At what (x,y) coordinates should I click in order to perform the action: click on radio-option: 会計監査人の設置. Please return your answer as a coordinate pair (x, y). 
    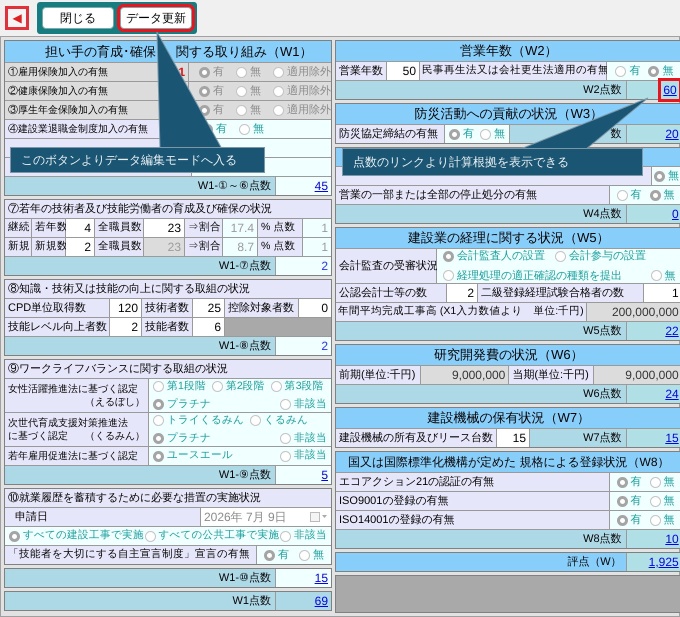
    Looking at the image, I should click on (494, 256).